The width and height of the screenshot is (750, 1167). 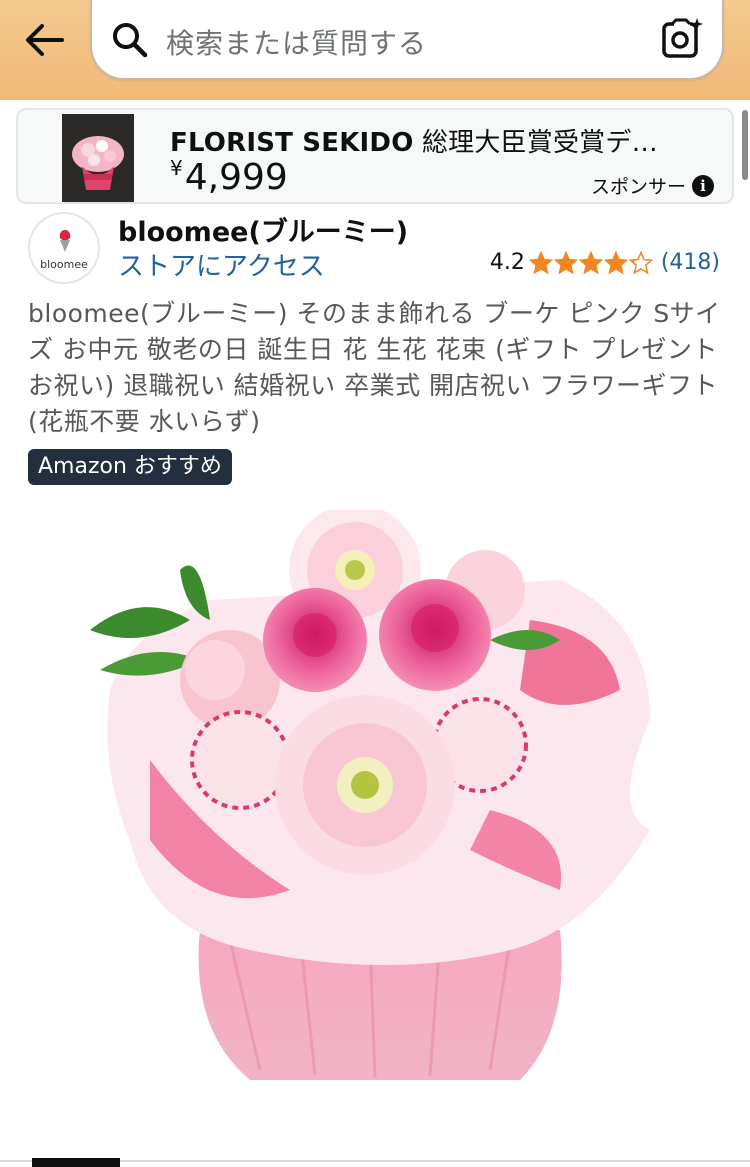 I want to click on sponsored-product-price: ¥4,999, so click(x=229, y=177).